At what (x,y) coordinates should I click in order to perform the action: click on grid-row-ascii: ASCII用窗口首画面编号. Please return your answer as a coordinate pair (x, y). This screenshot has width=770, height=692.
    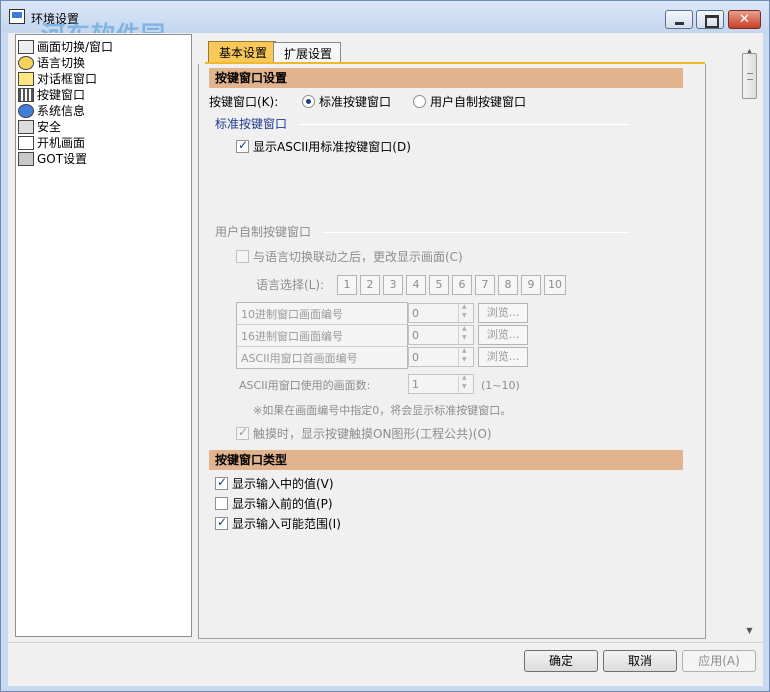
    Looking at the image, I should click on (322, 358).